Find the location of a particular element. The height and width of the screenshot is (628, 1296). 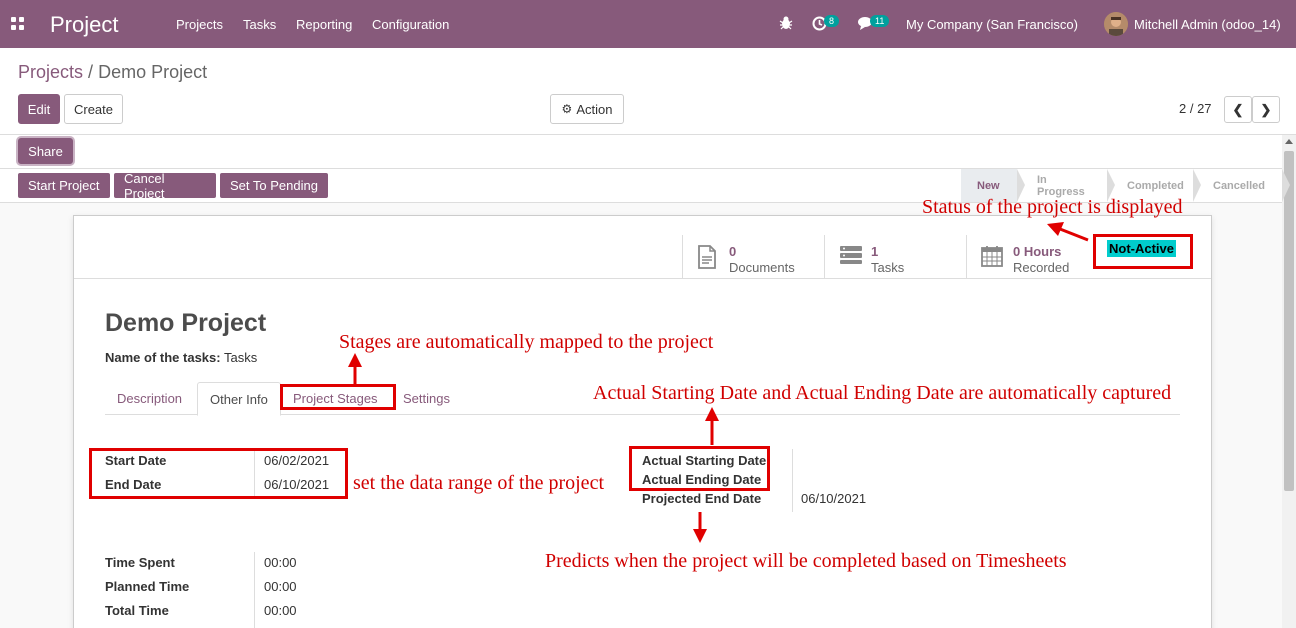

time-spent-label: Time Spent is located at coordinates (140, 562).